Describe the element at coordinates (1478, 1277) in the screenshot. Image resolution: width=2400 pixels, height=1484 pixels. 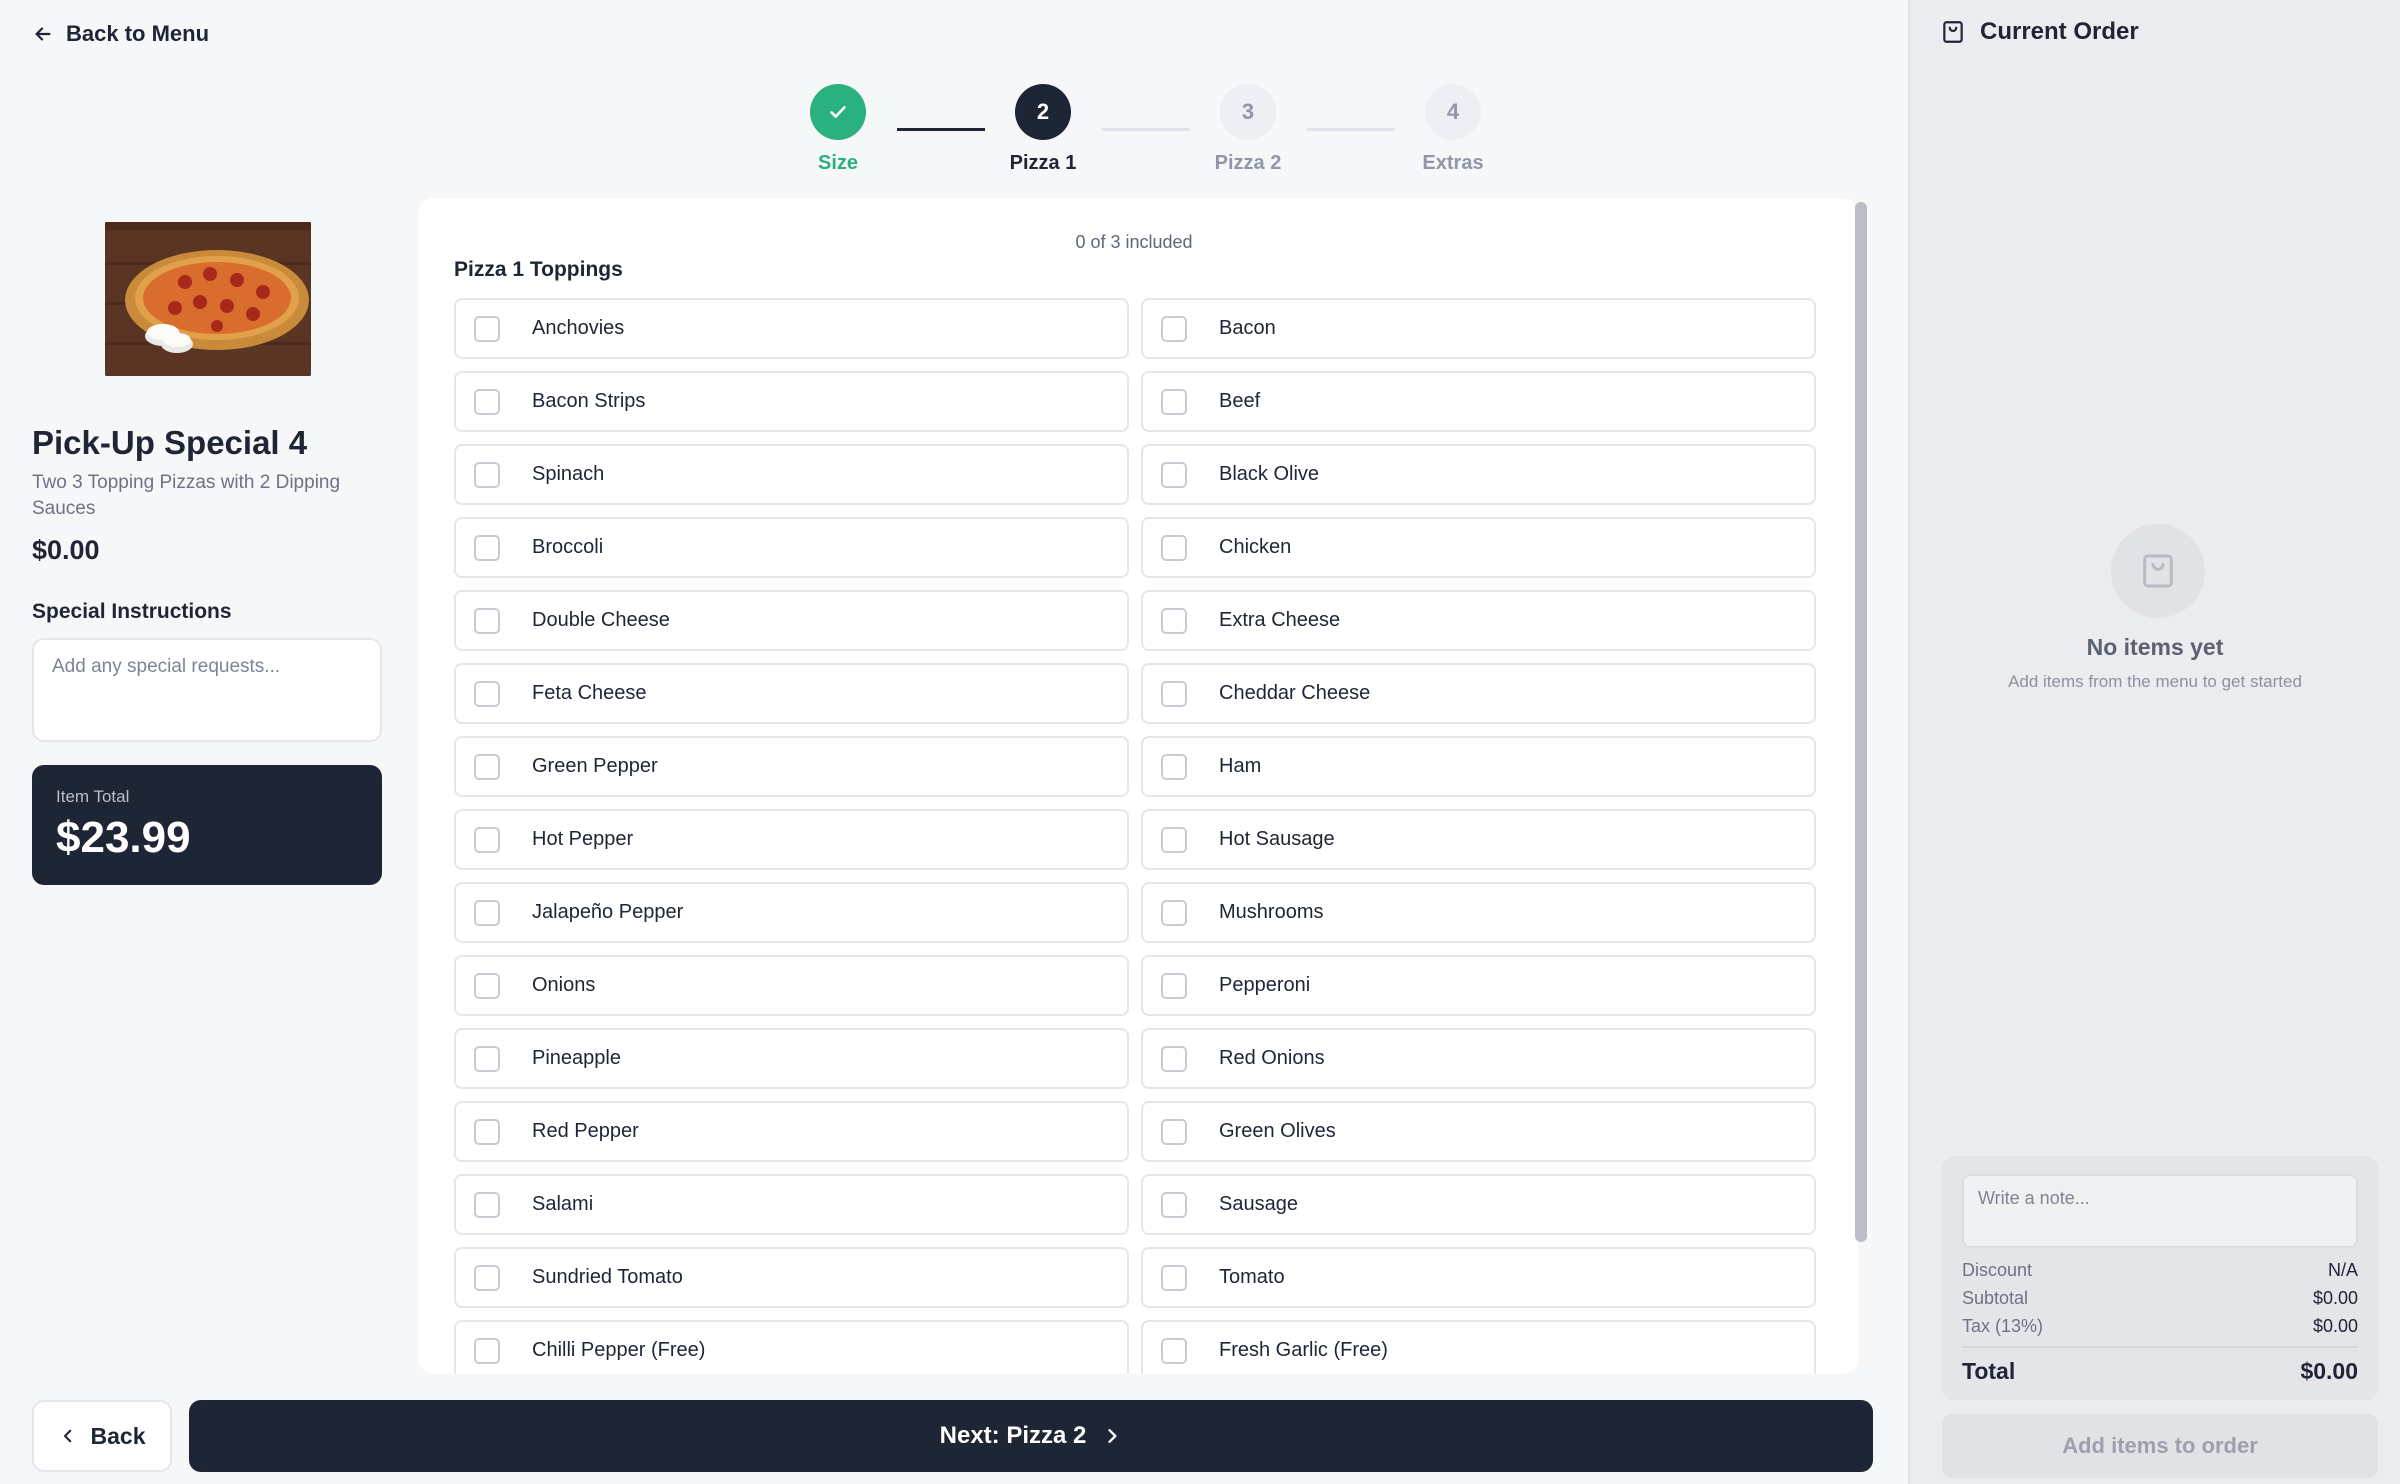
I see `topping-option: Tomato` at that location.